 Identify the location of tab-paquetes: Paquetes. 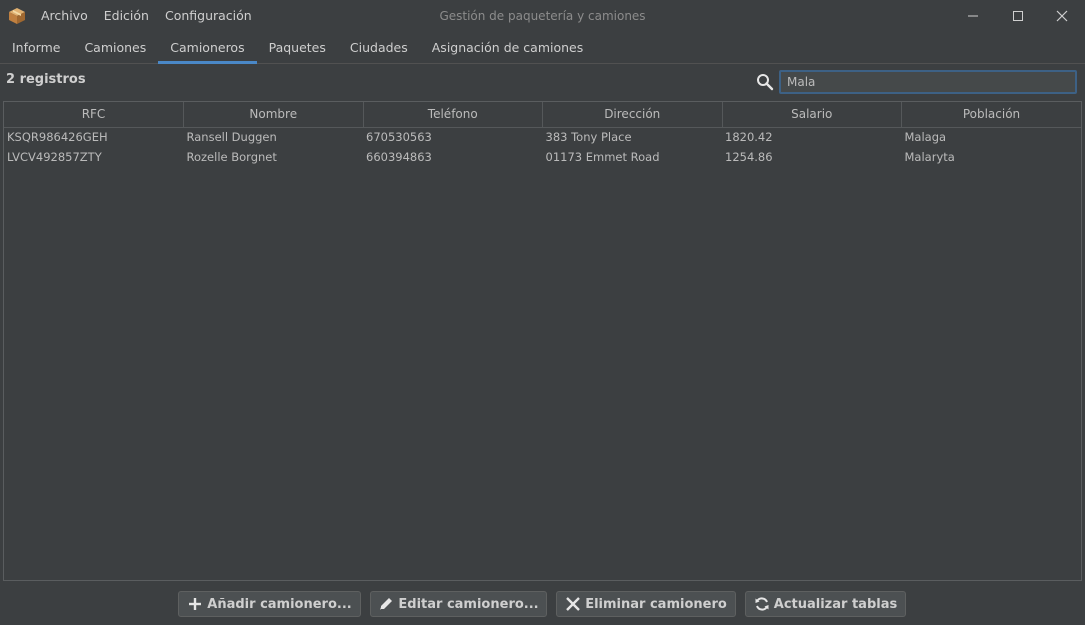
(297, 48).